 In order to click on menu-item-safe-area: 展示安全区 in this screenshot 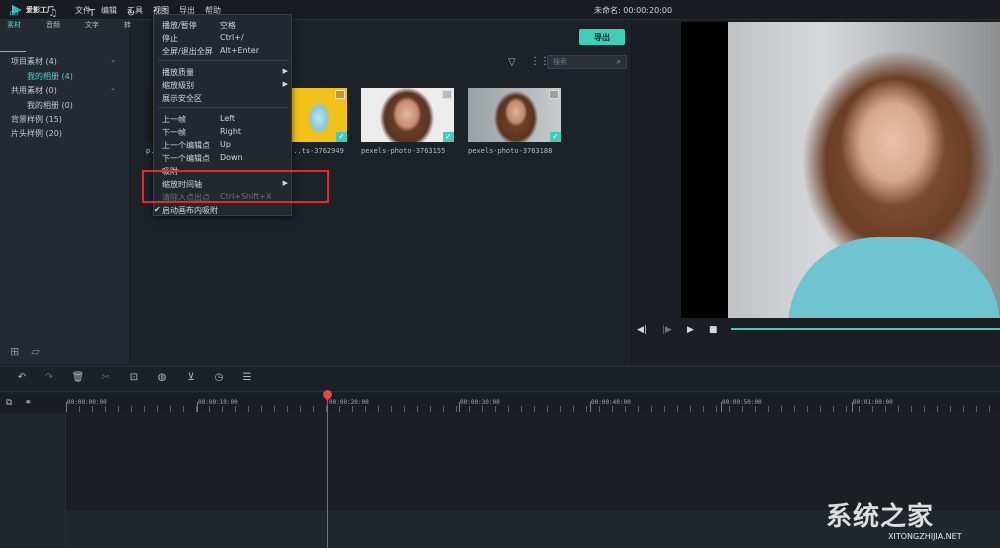, I will do `click(223, 97)`.